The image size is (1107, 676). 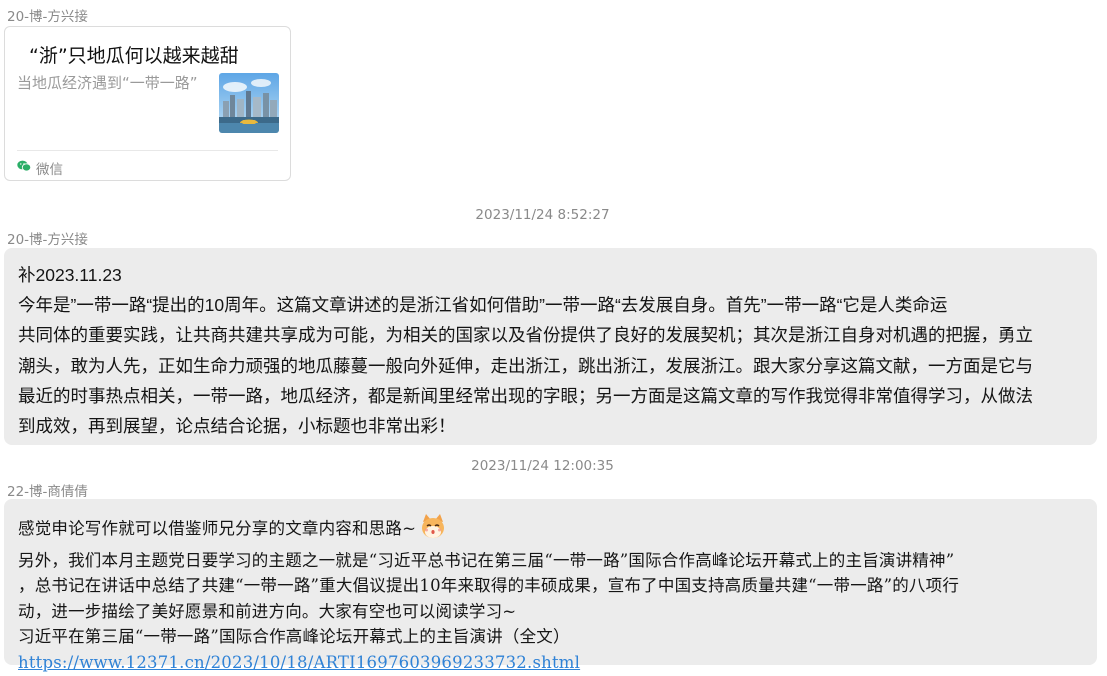 I want to click on message-line: 到成效，再到展望，论点结合论据，小标题也非常出彩！, so click(x=237, y=426).